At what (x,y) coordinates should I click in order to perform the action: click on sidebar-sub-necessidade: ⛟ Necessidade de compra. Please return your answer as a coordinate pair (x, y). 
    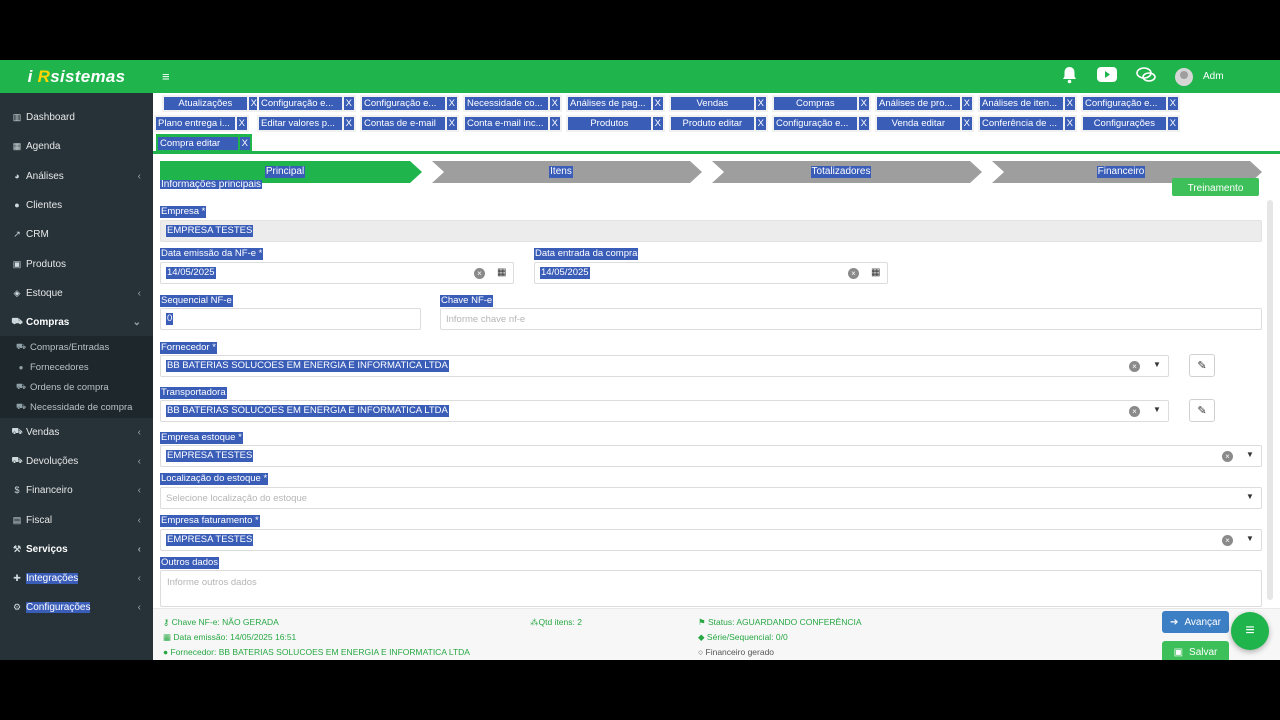
    Looking at the image, I should click on (76, 407).